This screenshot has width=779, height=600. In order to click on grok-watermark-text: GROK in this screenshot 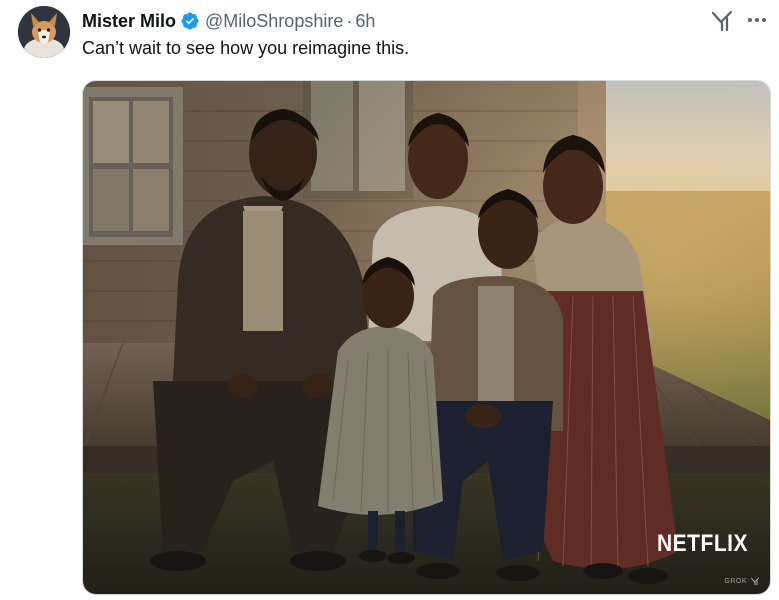, I will do `click(735, 581)`.